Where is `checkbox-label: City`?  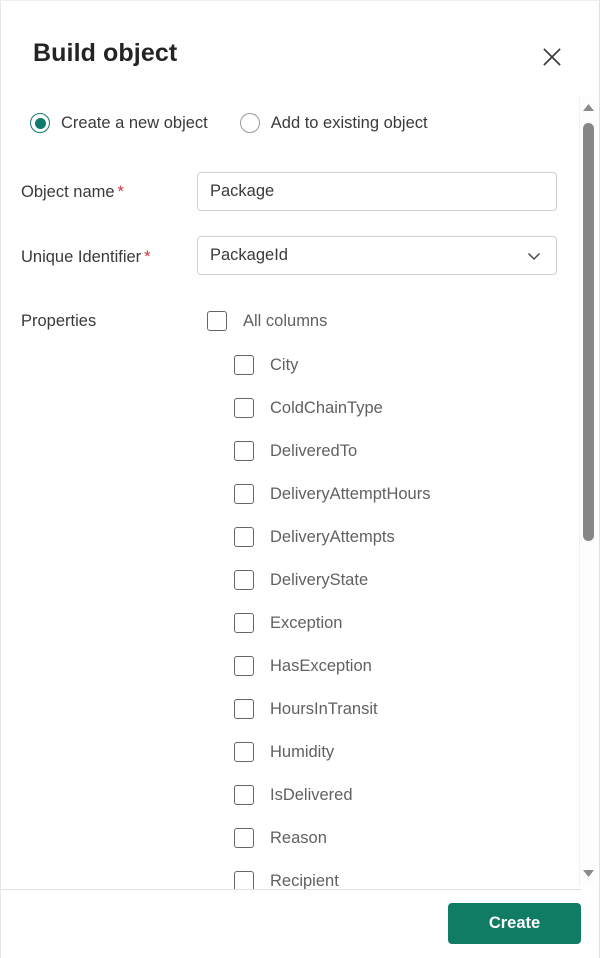
checkbox-label: City is located at coordinates (284, 364).